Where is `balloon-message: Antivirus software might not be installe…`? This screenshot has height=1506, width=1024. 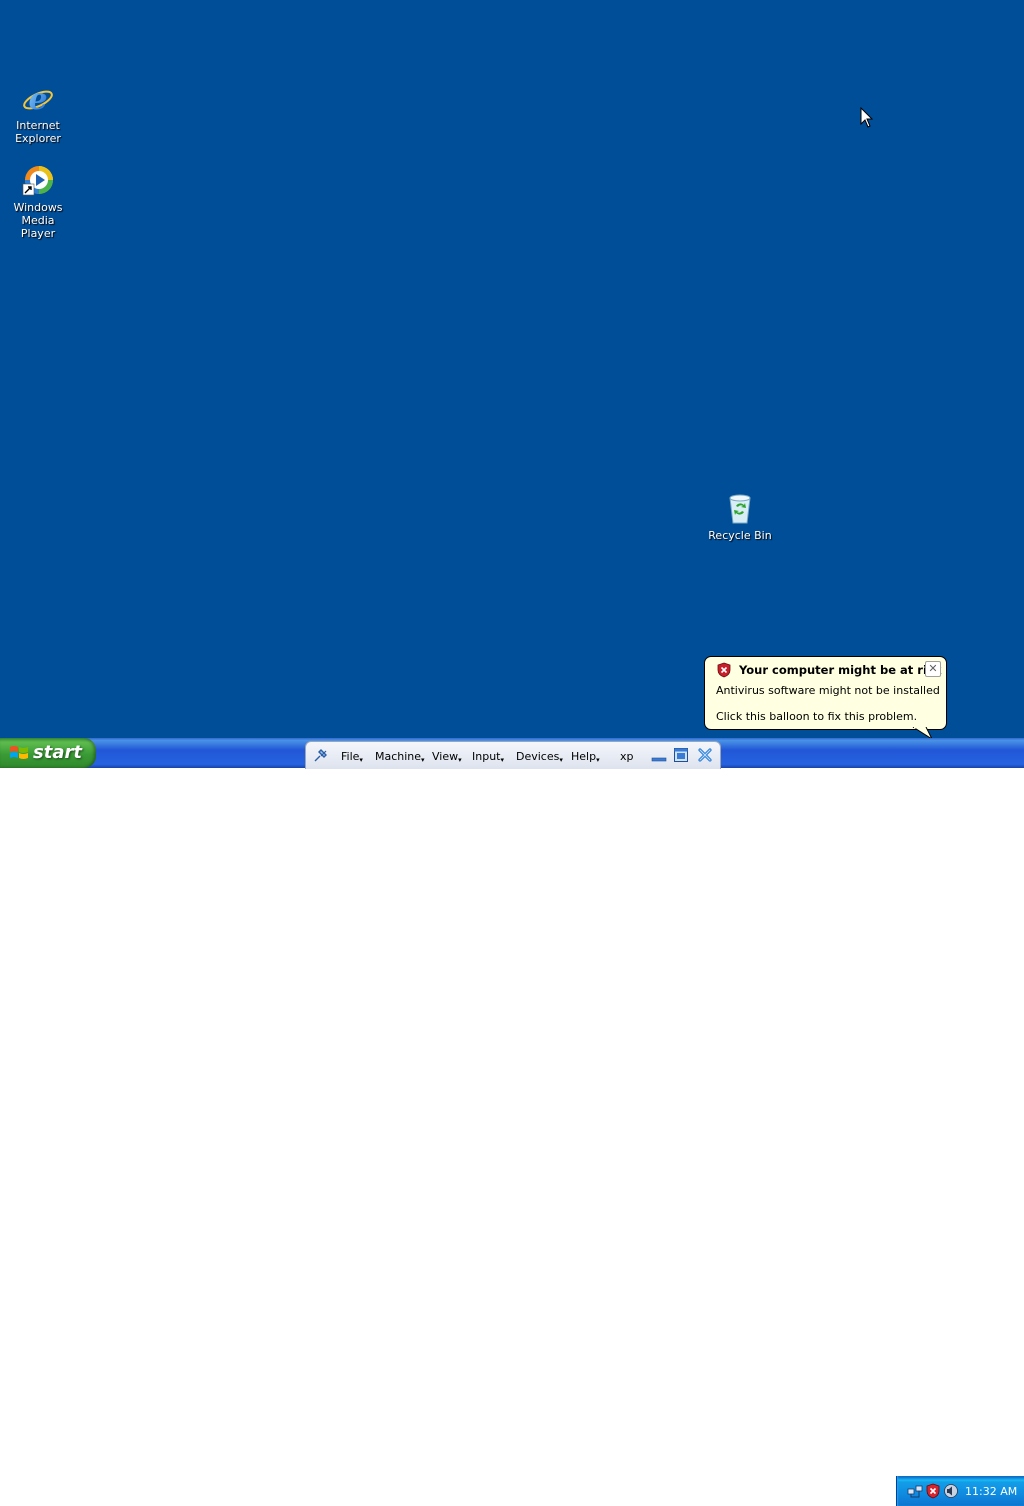
balloon-message: Antivirus software might not be installe… is located at coordinates (828, 690).